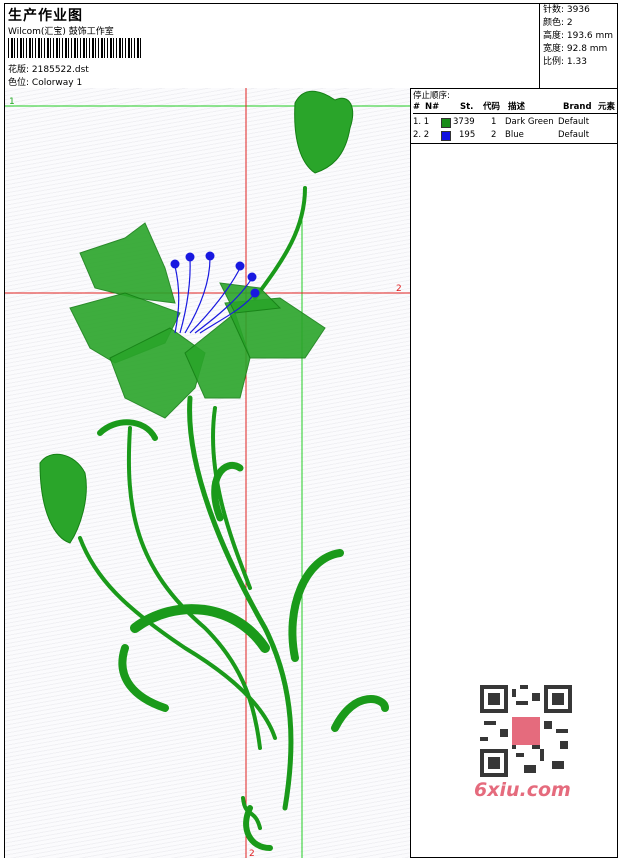 The image size is (620, 861). I want to click on design-line: 花版: 2185522.dst, so click(48, 68).